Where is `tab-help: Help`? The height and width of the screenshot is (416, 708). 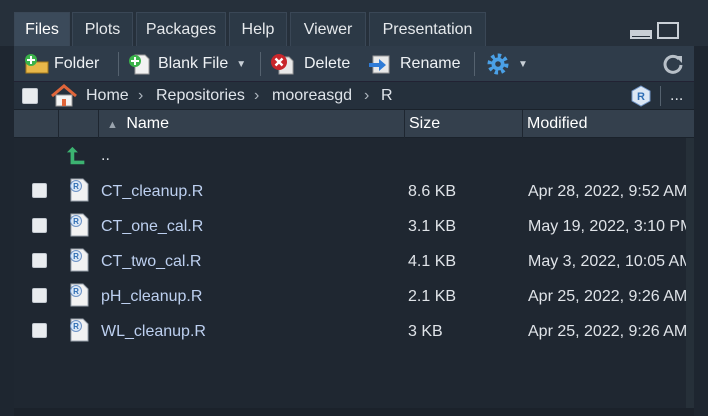
tab-help: Help is located at coordinates (258, 29).